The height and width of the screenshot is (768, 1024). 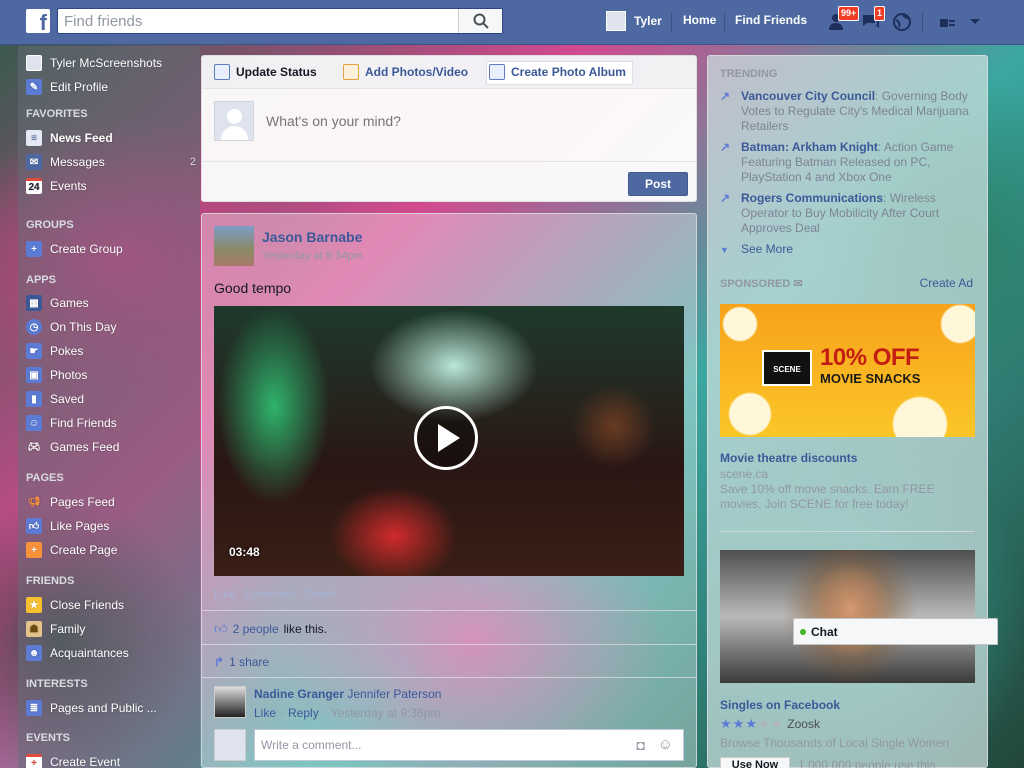 I want to click on photo-icon, so click(x=351, y=72).